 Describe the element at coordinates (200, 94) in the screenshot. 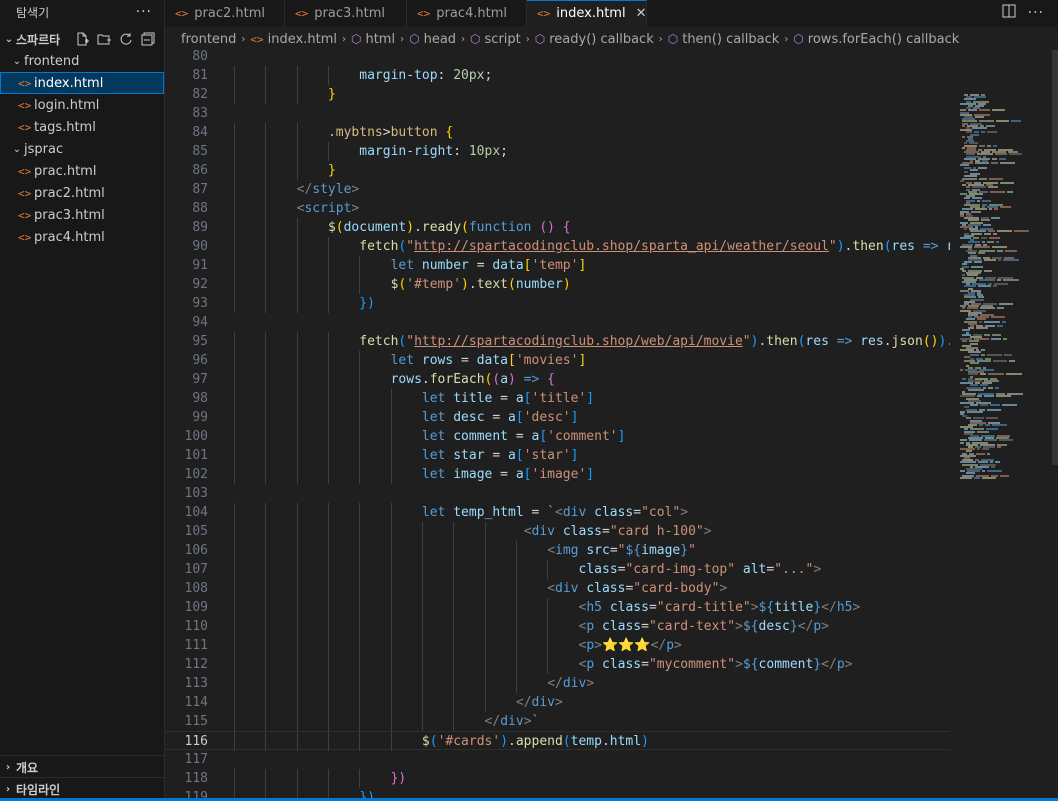

I see `line-number: 82` at that location.